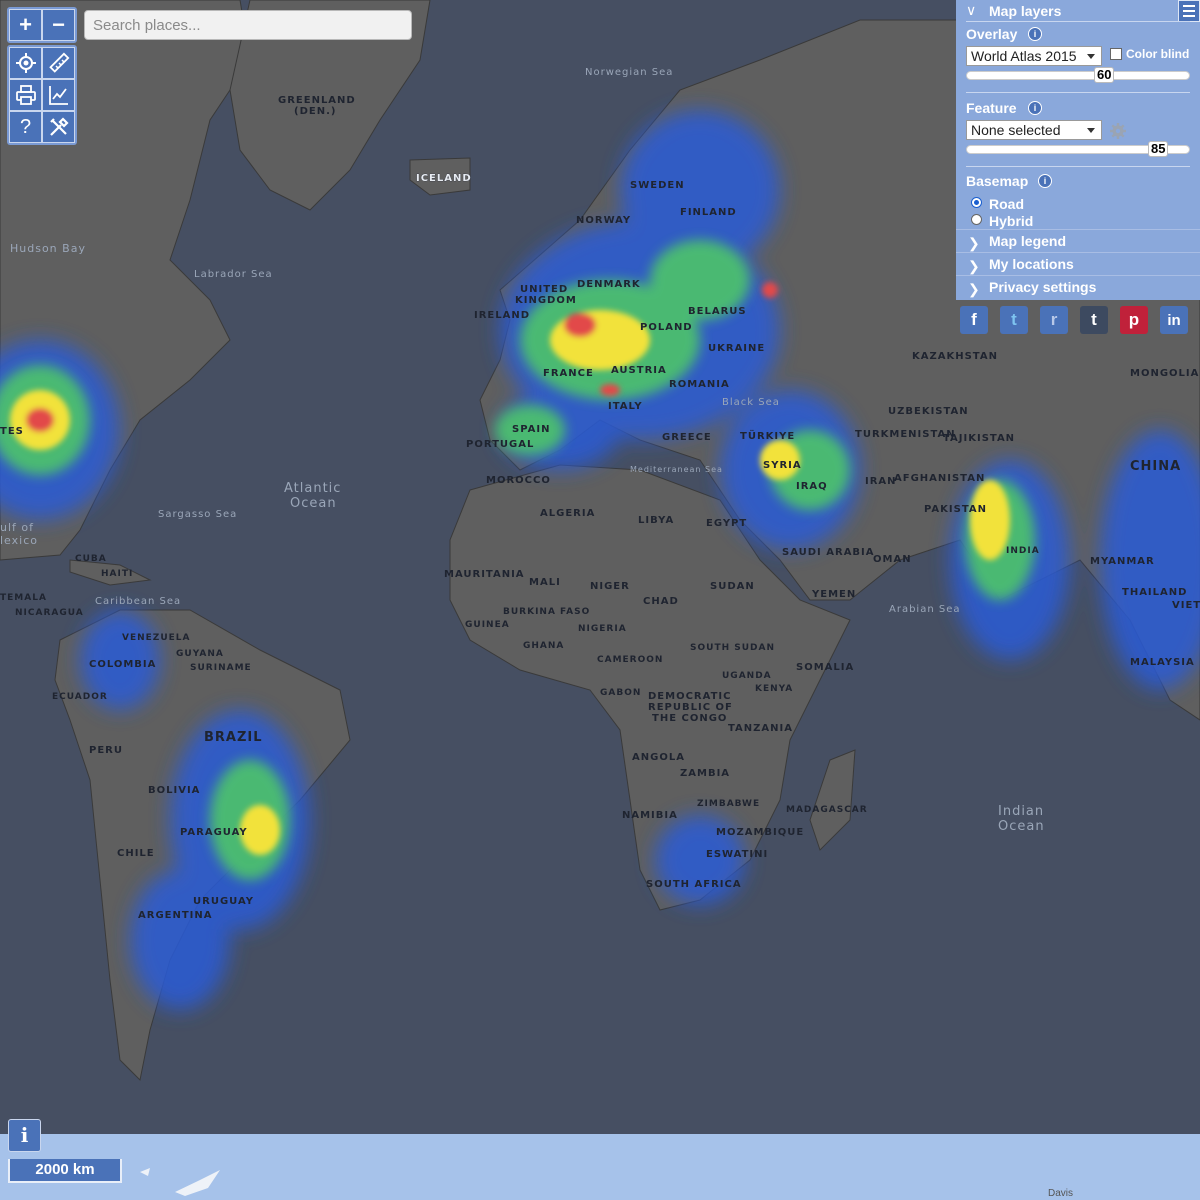  What do you see at coordinates (767, 435) in the screenshot?
I see `label-turkiye: TÜRKIYE` at bounding box center [767, 435].